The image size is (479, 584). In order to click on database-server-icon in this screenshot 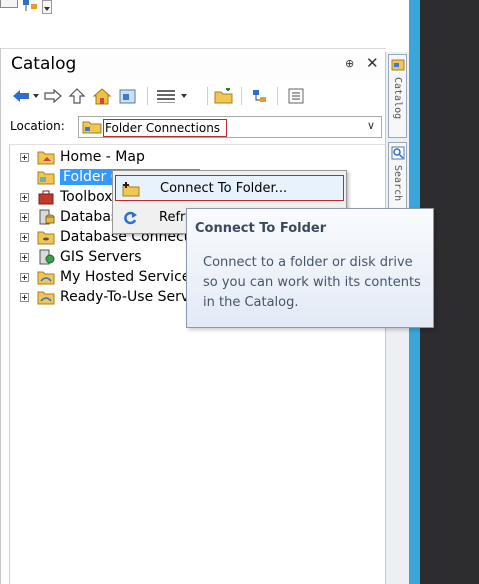, I will do `click(46, 217)`.